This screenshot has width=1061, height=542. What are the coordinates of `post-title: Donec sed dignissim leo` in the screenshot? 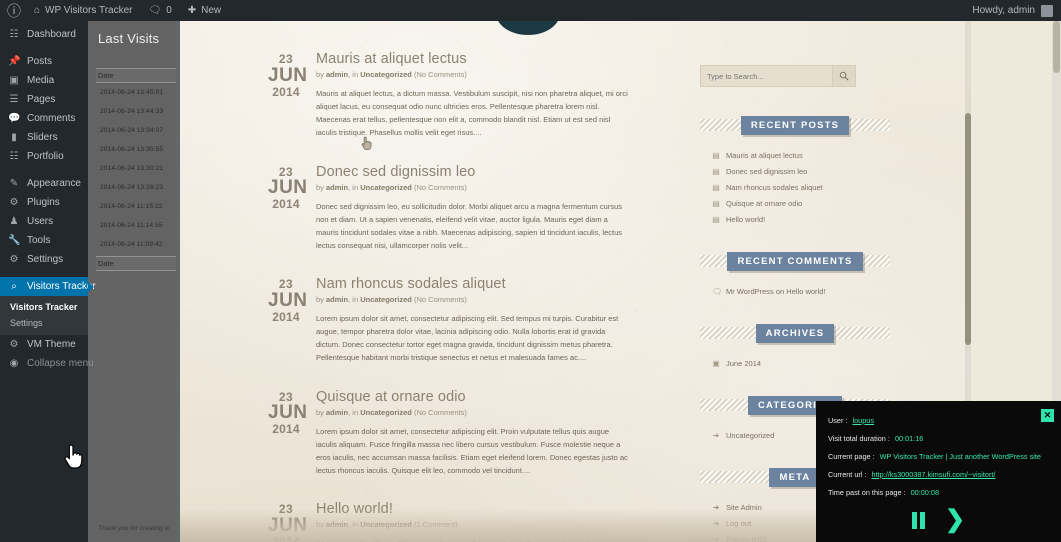 It's located at (472, 172).